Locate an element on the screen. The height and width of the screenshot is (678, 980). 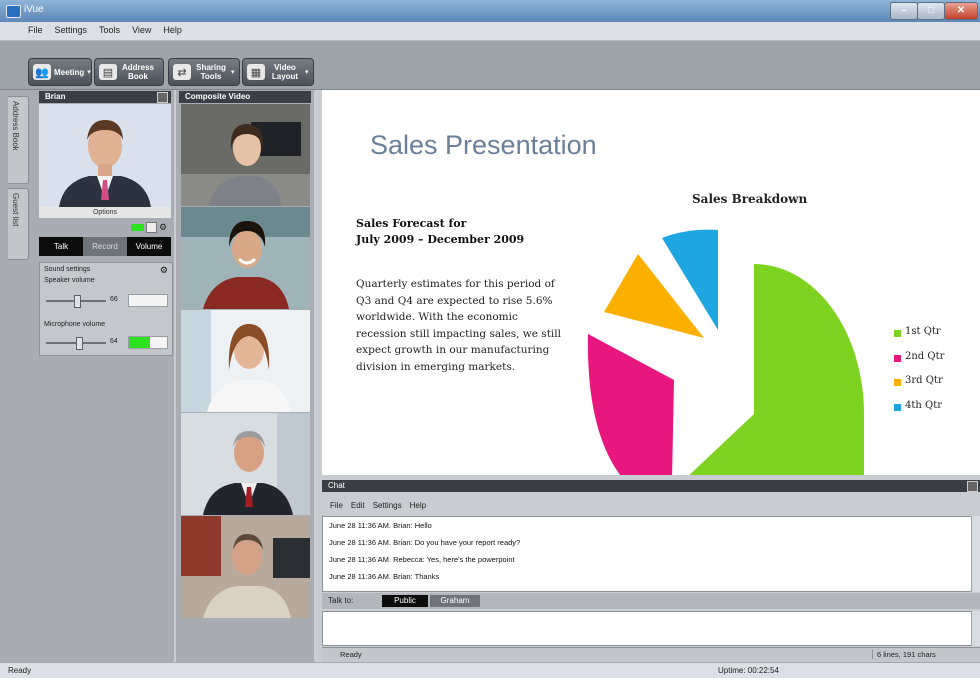
menu-file: File is located at coordinates (35, 28).